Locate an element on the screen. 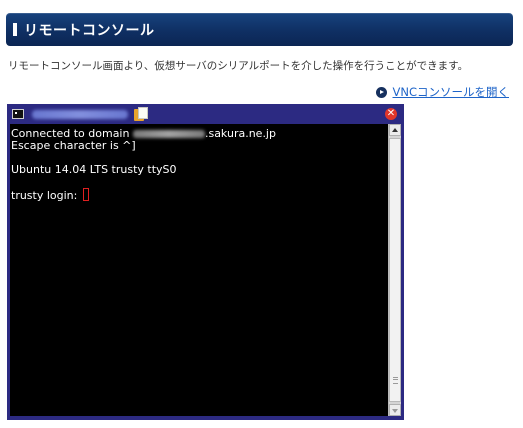  terminal-scrollbar is located at coordinates (394, 270).